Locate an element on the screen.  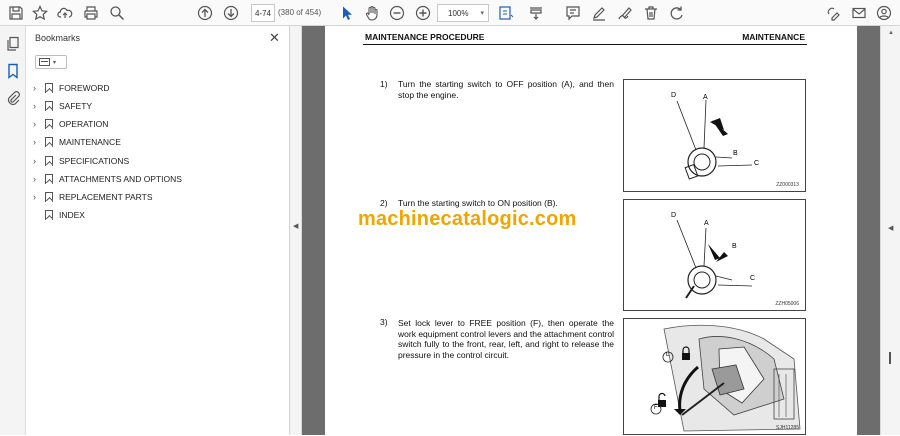
select-cursor-icon is located at coordinates (347, 13).